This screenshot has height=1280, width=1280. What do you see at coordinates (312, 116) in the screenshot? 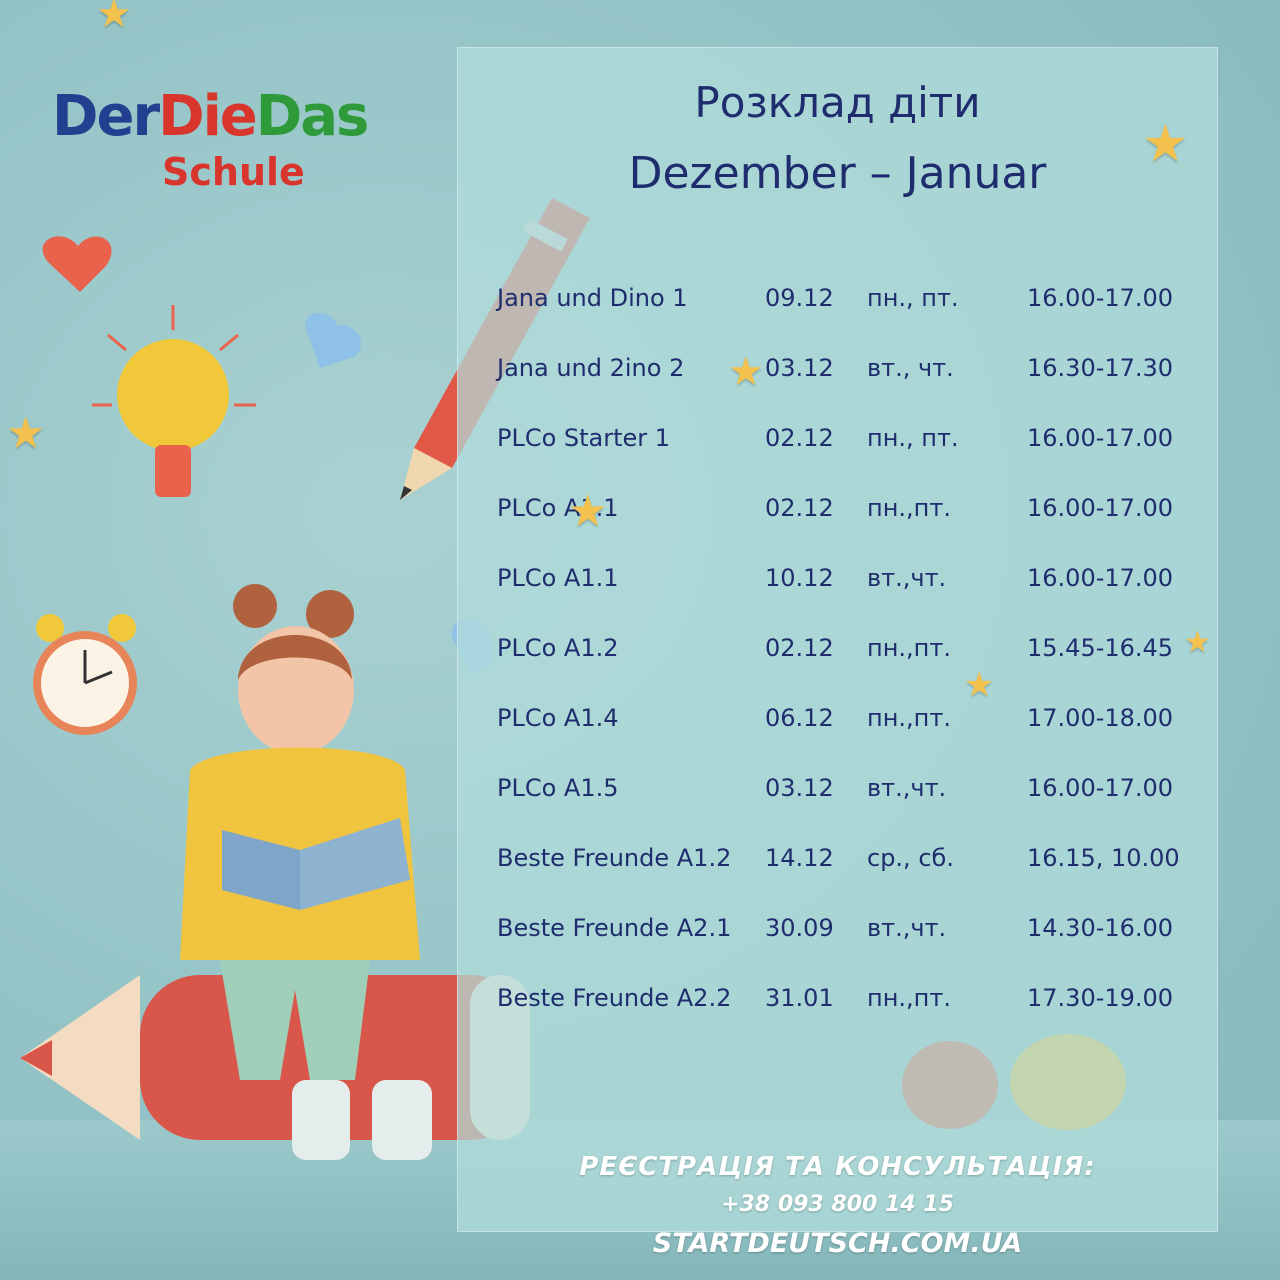
I see `logo-das: Das` at bounding box center [312, 116].